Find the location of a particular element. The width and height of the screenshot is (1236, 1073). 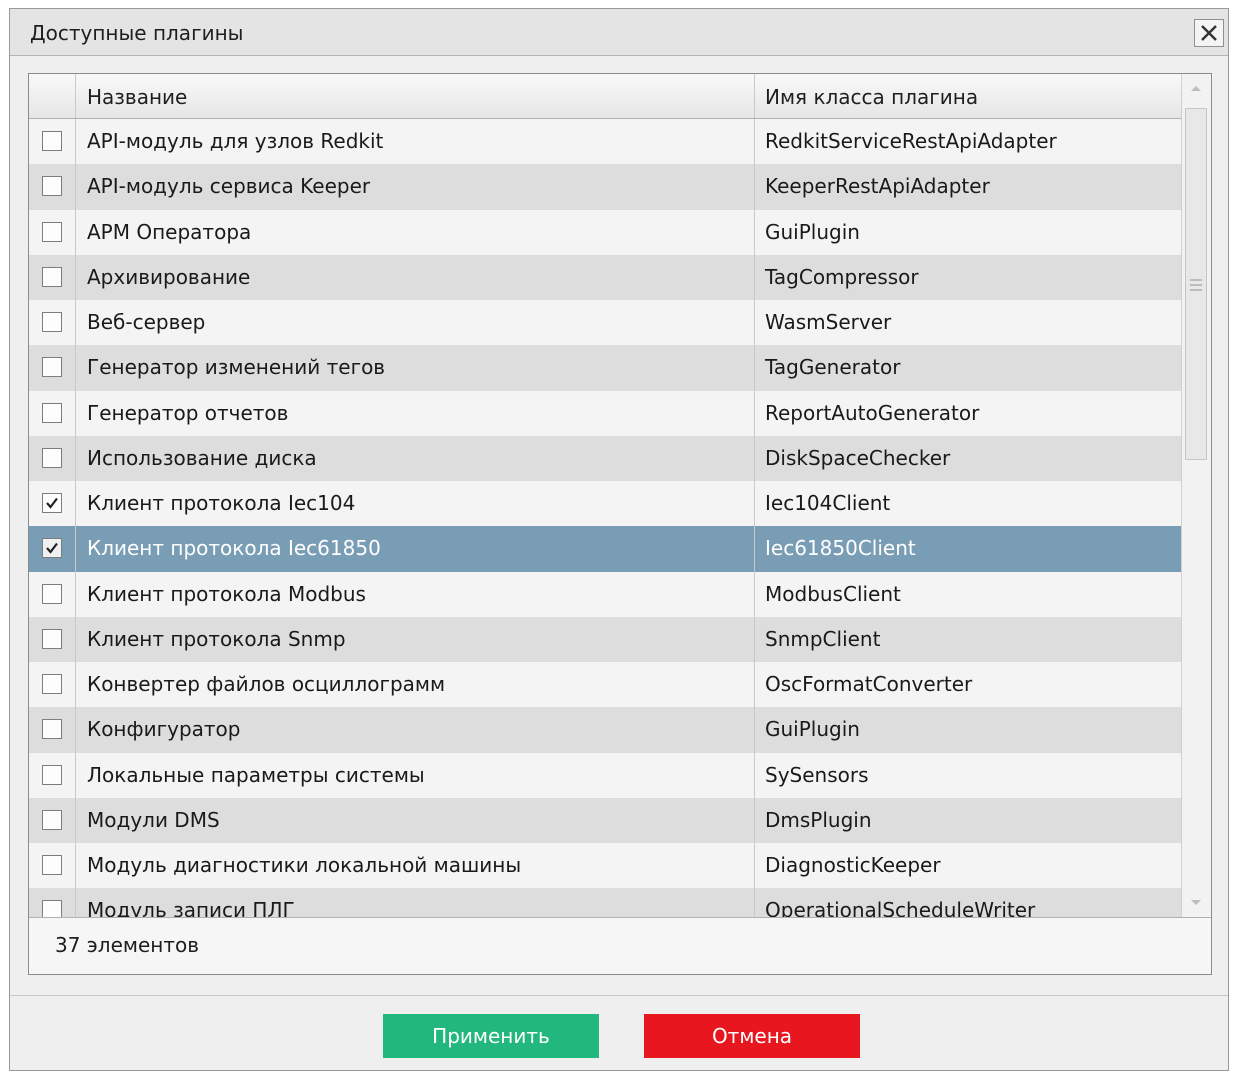

table-row: АРМ Оператора GuiPlugin is located at coordinates (605, 232).